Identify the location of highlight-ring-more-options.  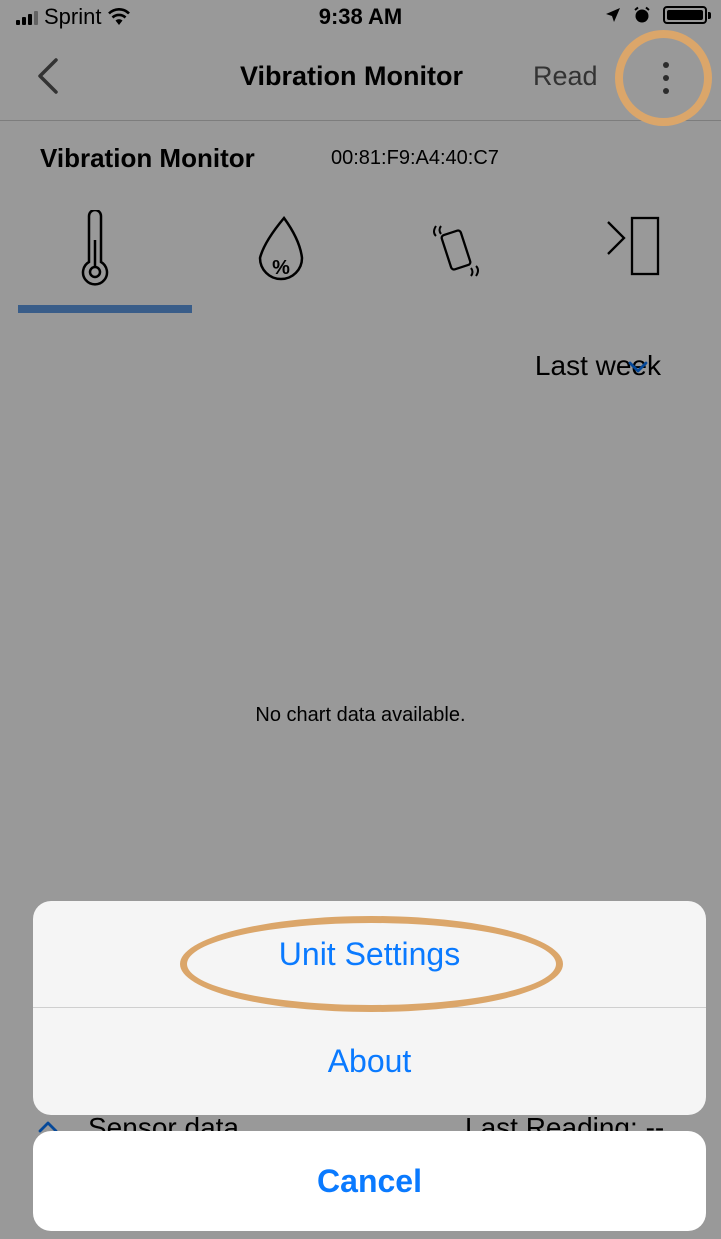
(663, 78).